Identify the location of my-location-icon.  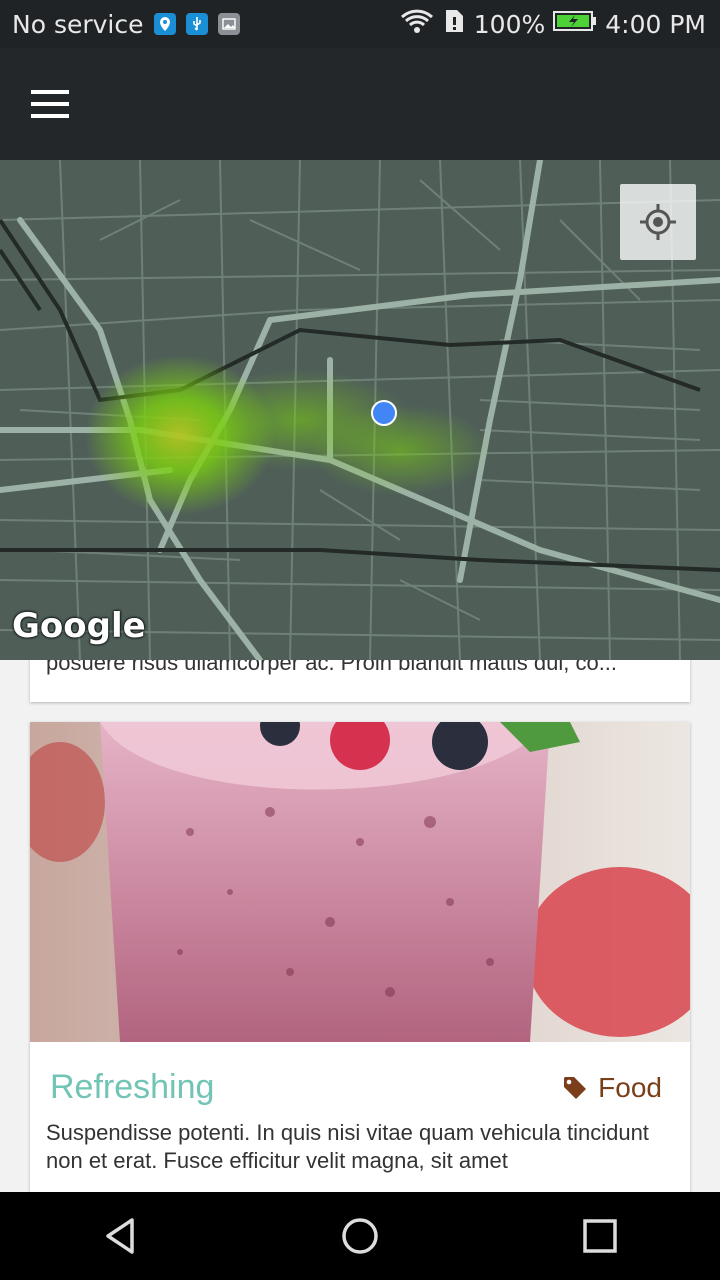
(658, 222).